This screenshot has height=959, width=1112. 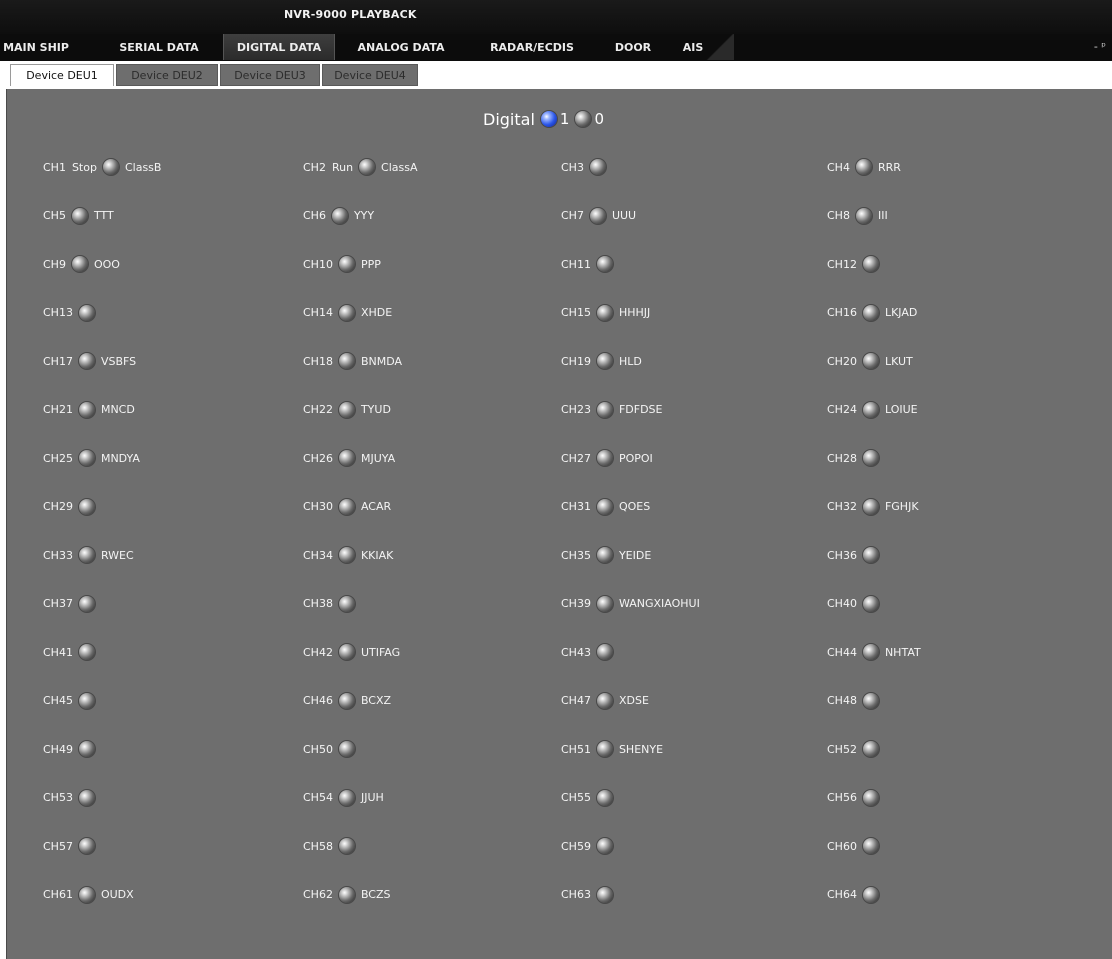 I want to click on channel-ch46: CH46 BCXZ, so click(x=347, y=701).